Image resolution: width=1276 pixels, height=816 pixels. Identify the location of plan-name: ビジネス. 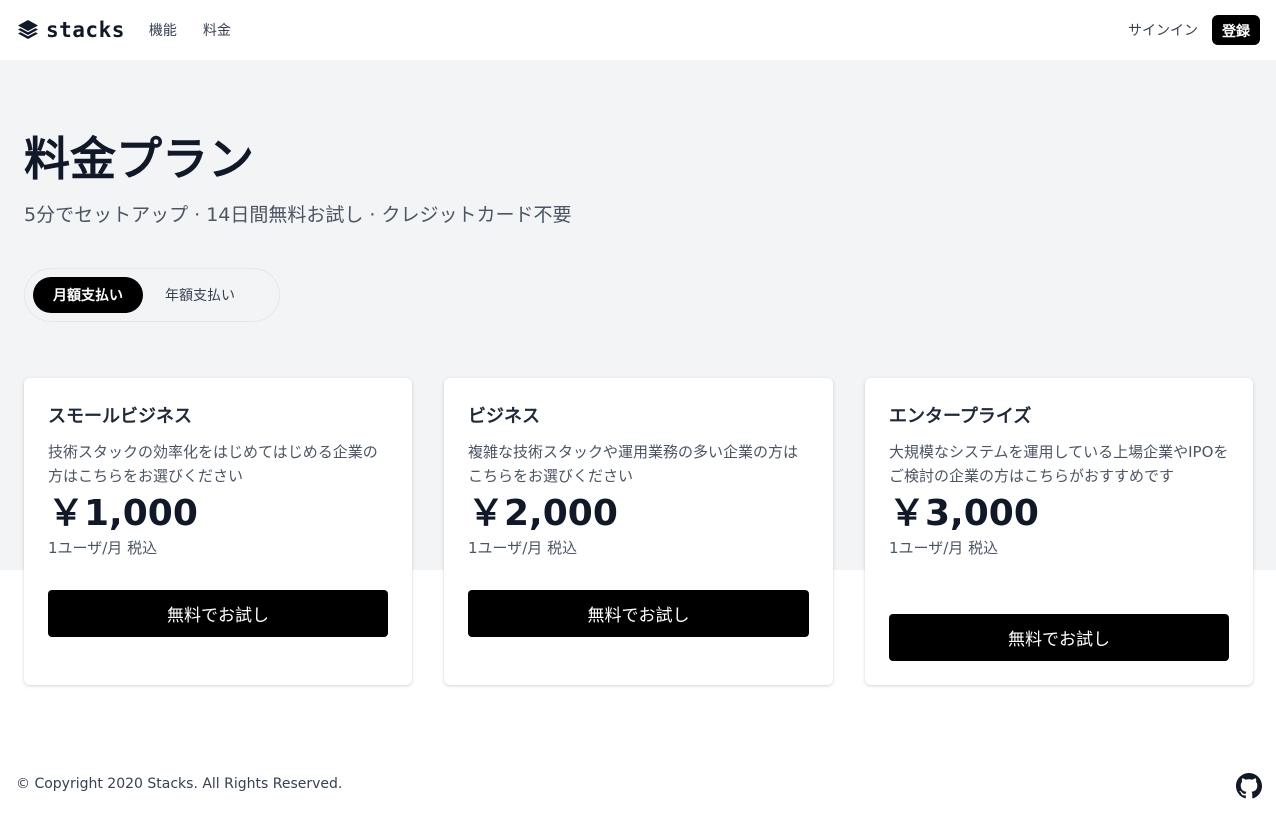
(504, 416).